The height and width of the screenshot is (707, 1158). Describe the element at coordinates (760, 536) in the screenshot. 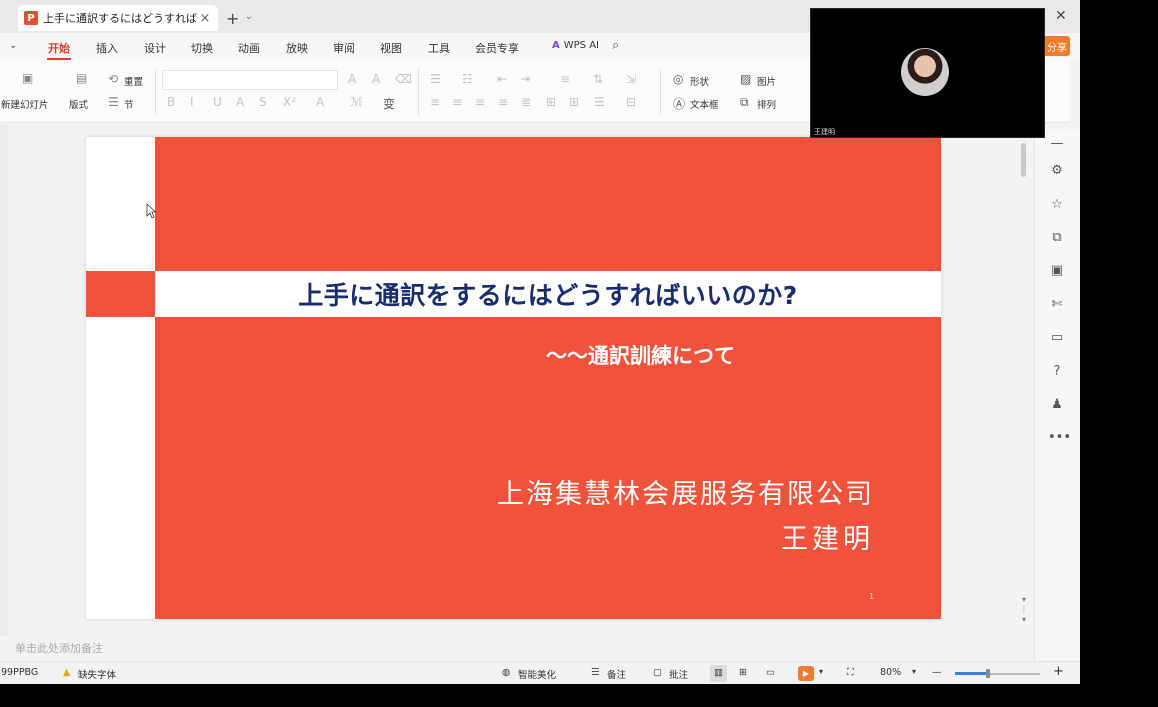

I see `slide-author-name: 王建明` at that location.